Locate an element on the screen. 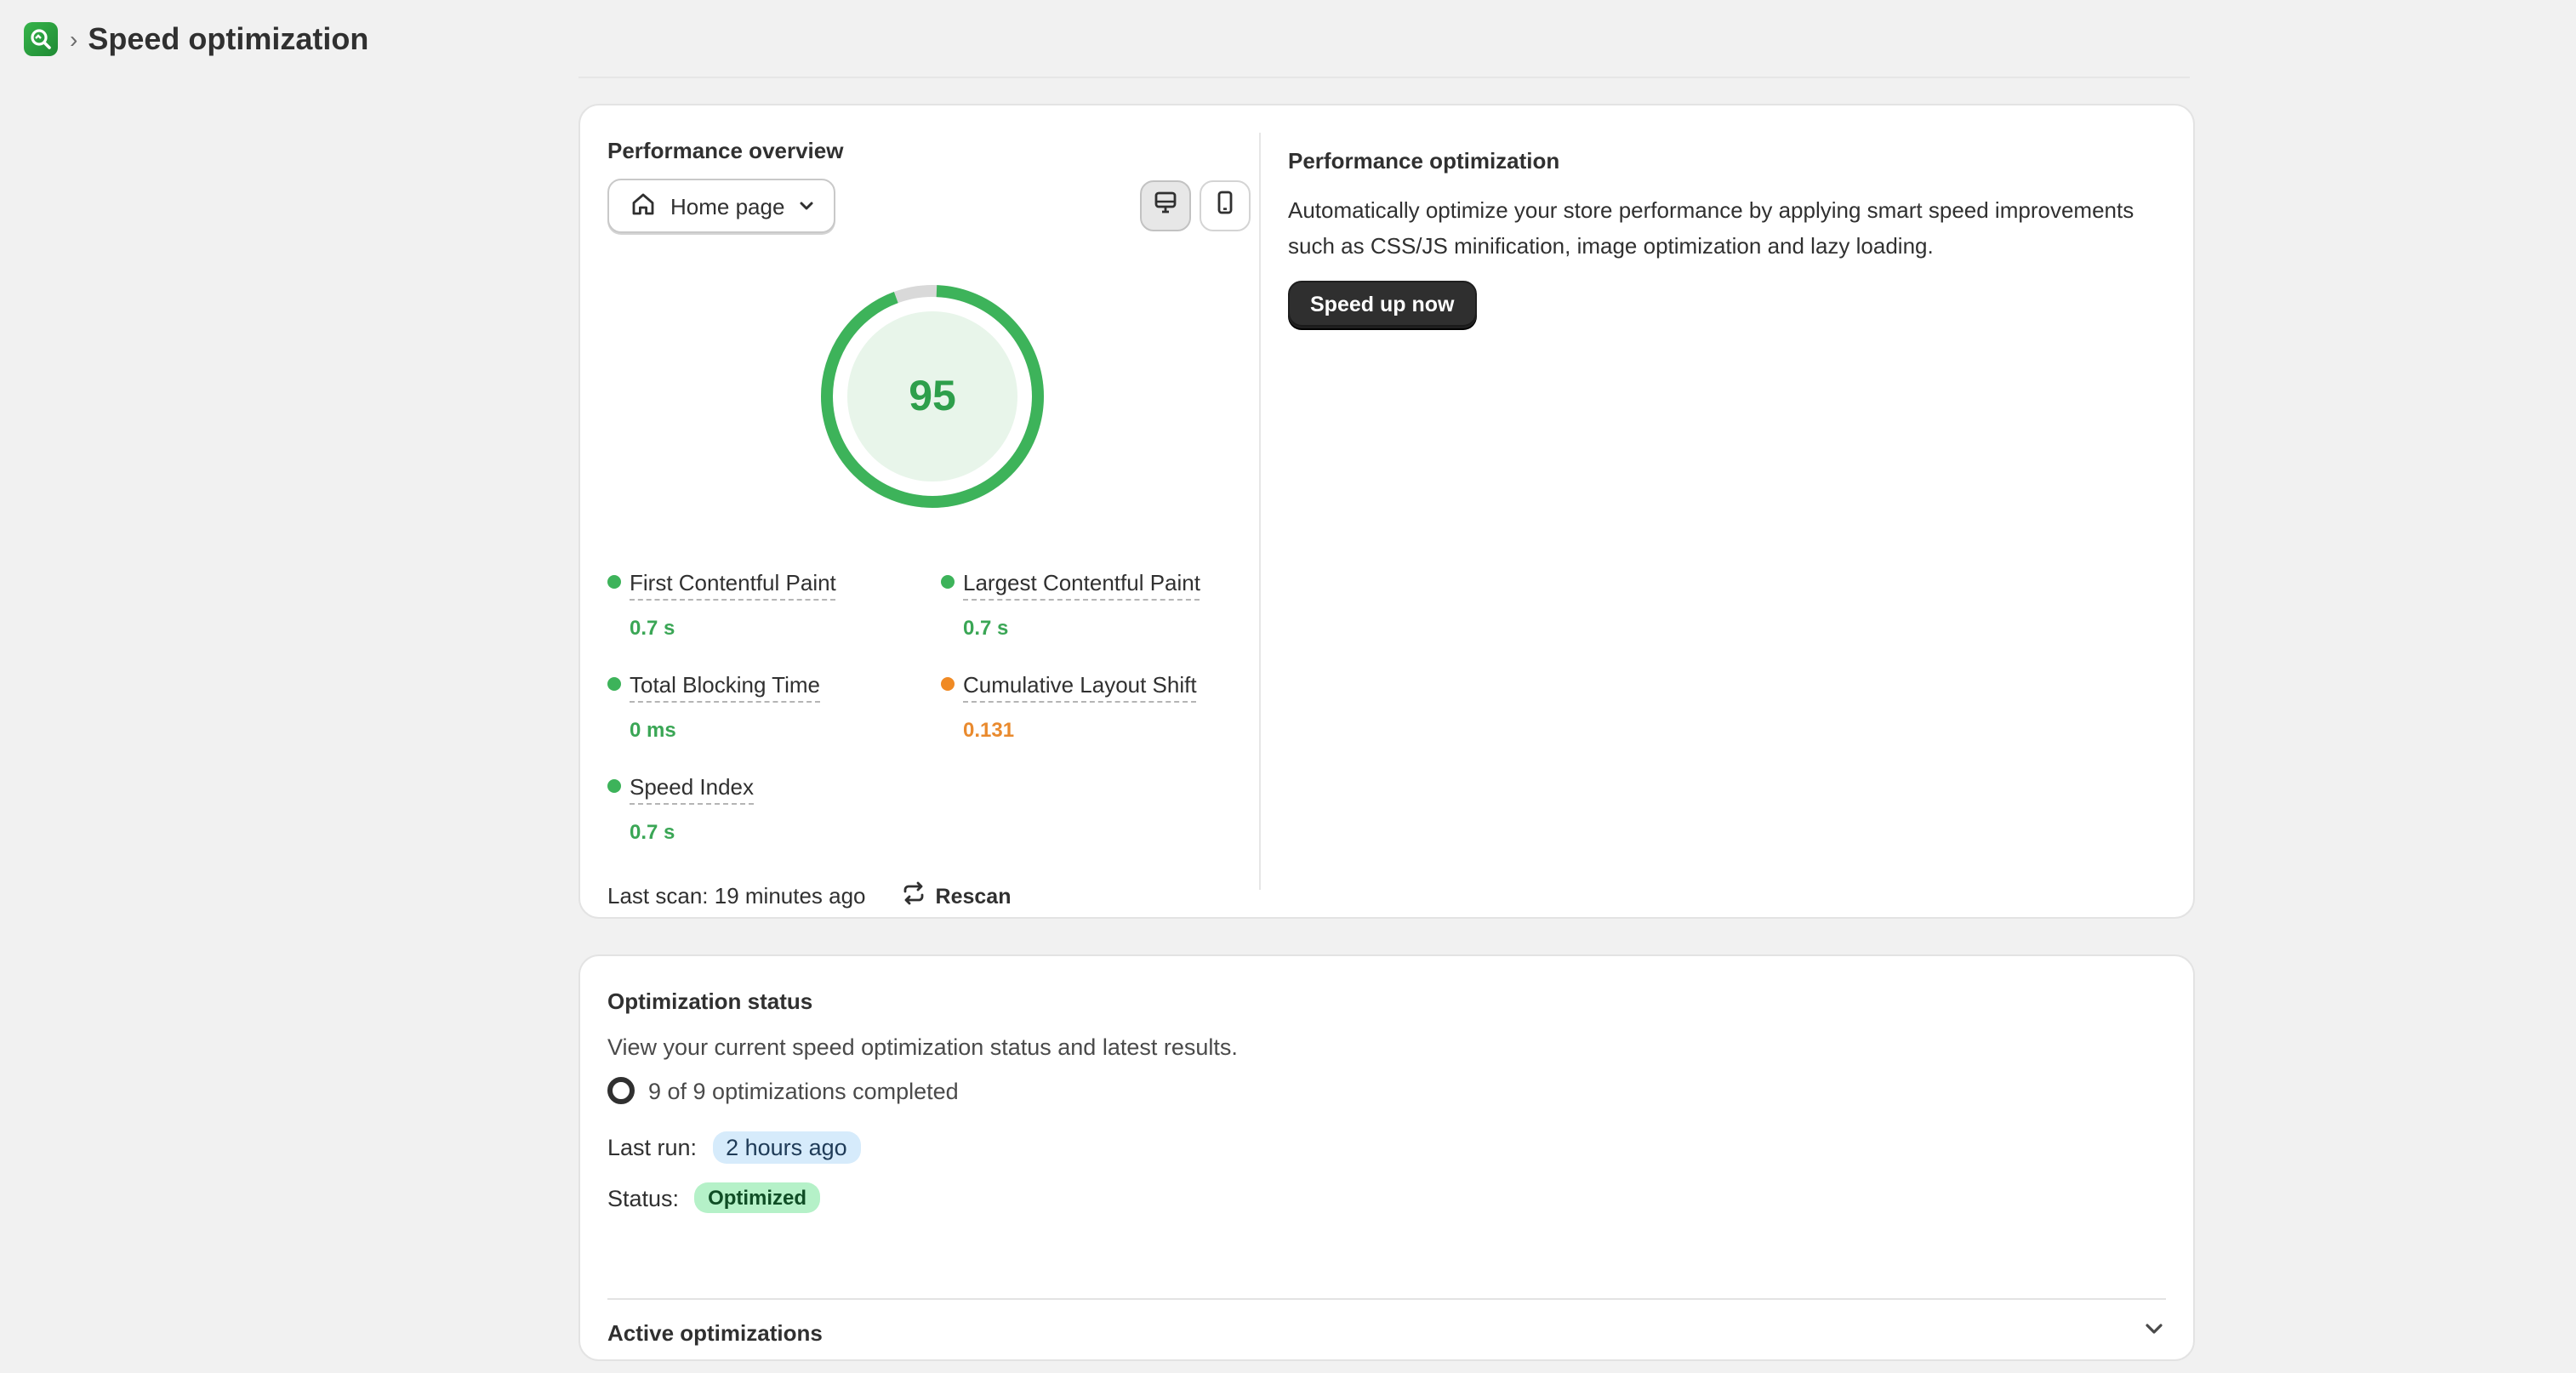 The image size is (2576, 1373). active-optimizations-toggle: Active optimizations is located at coordinates (1387, 1332).